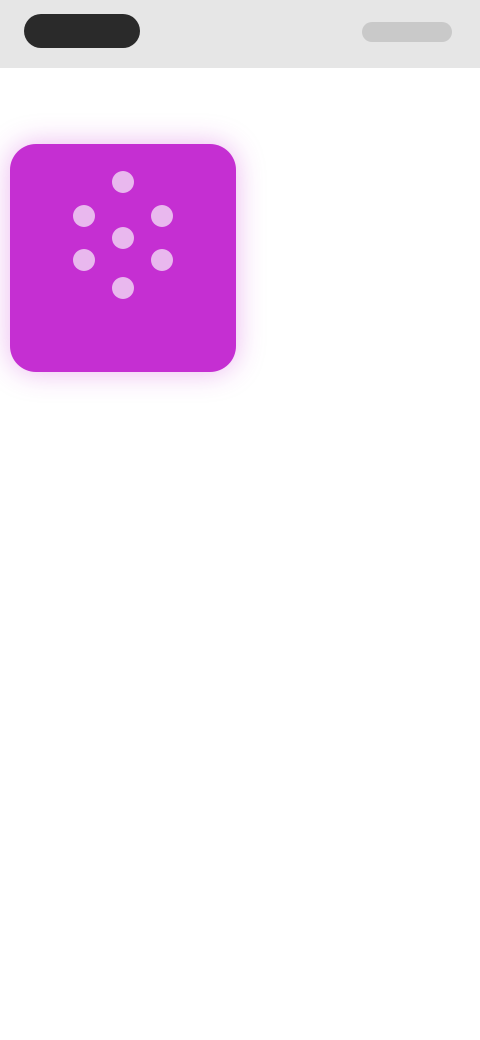 The image size is (480, 1040). What do you see at coordinates (240, 34) in the screenshot?
I see `status-bar` at bounding box center [240, 34].